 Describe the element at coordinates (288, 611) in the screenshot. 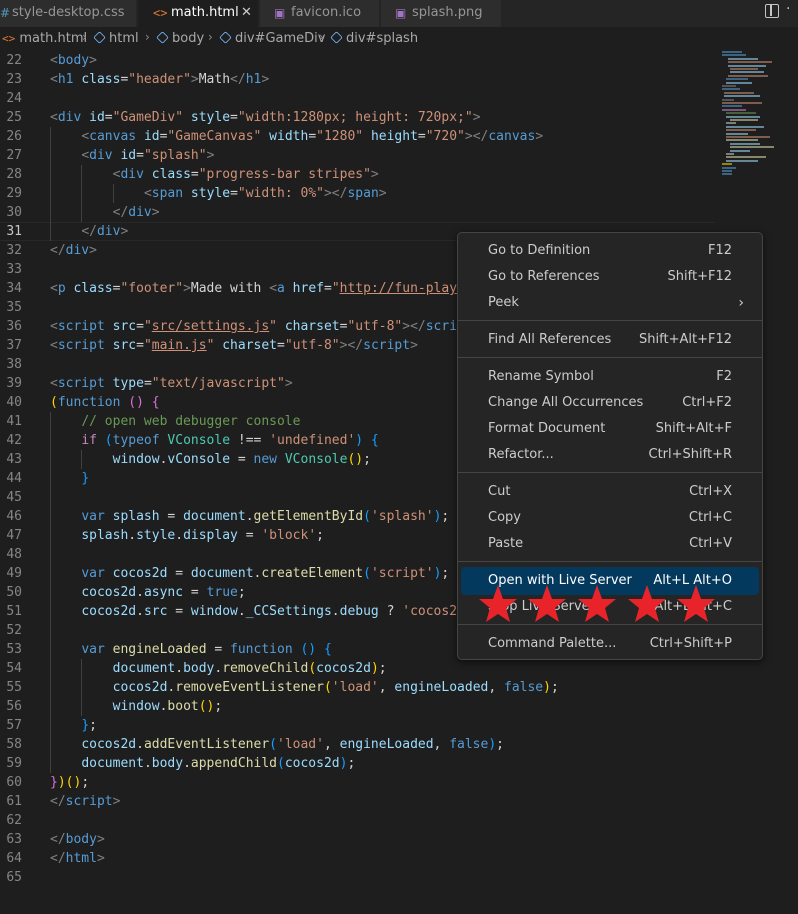

I see `code-token: _CCSettings` at that location.